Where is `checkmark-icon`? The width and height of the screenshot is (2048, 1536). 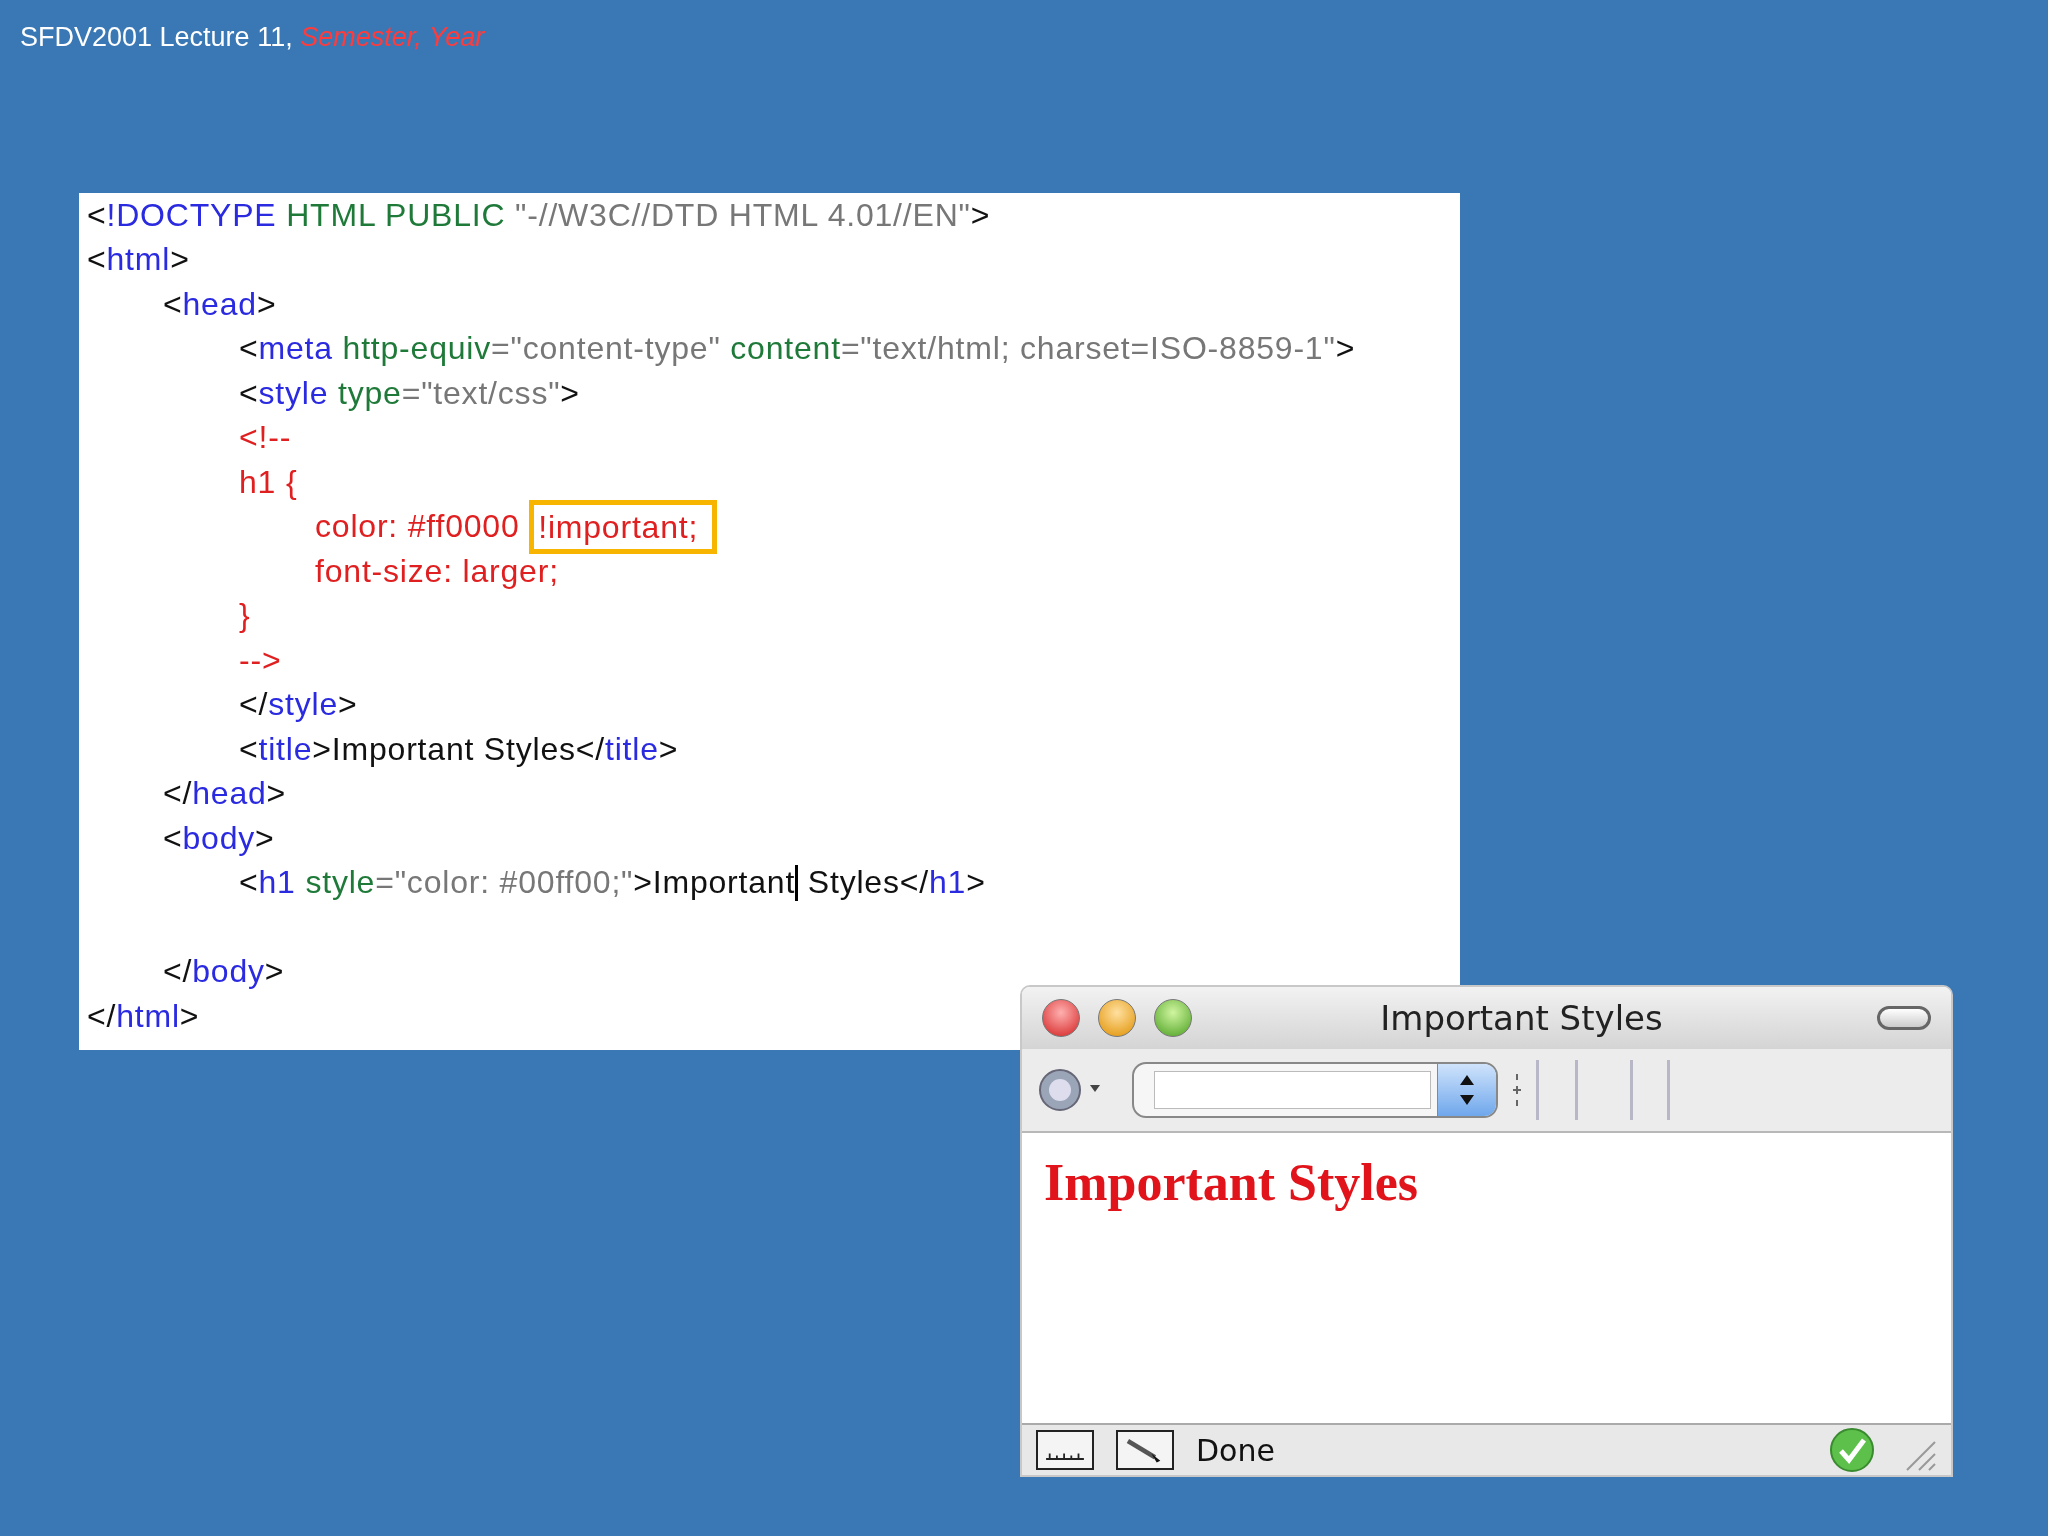
checkmark-icon is located at coordinates (1852, 1450).